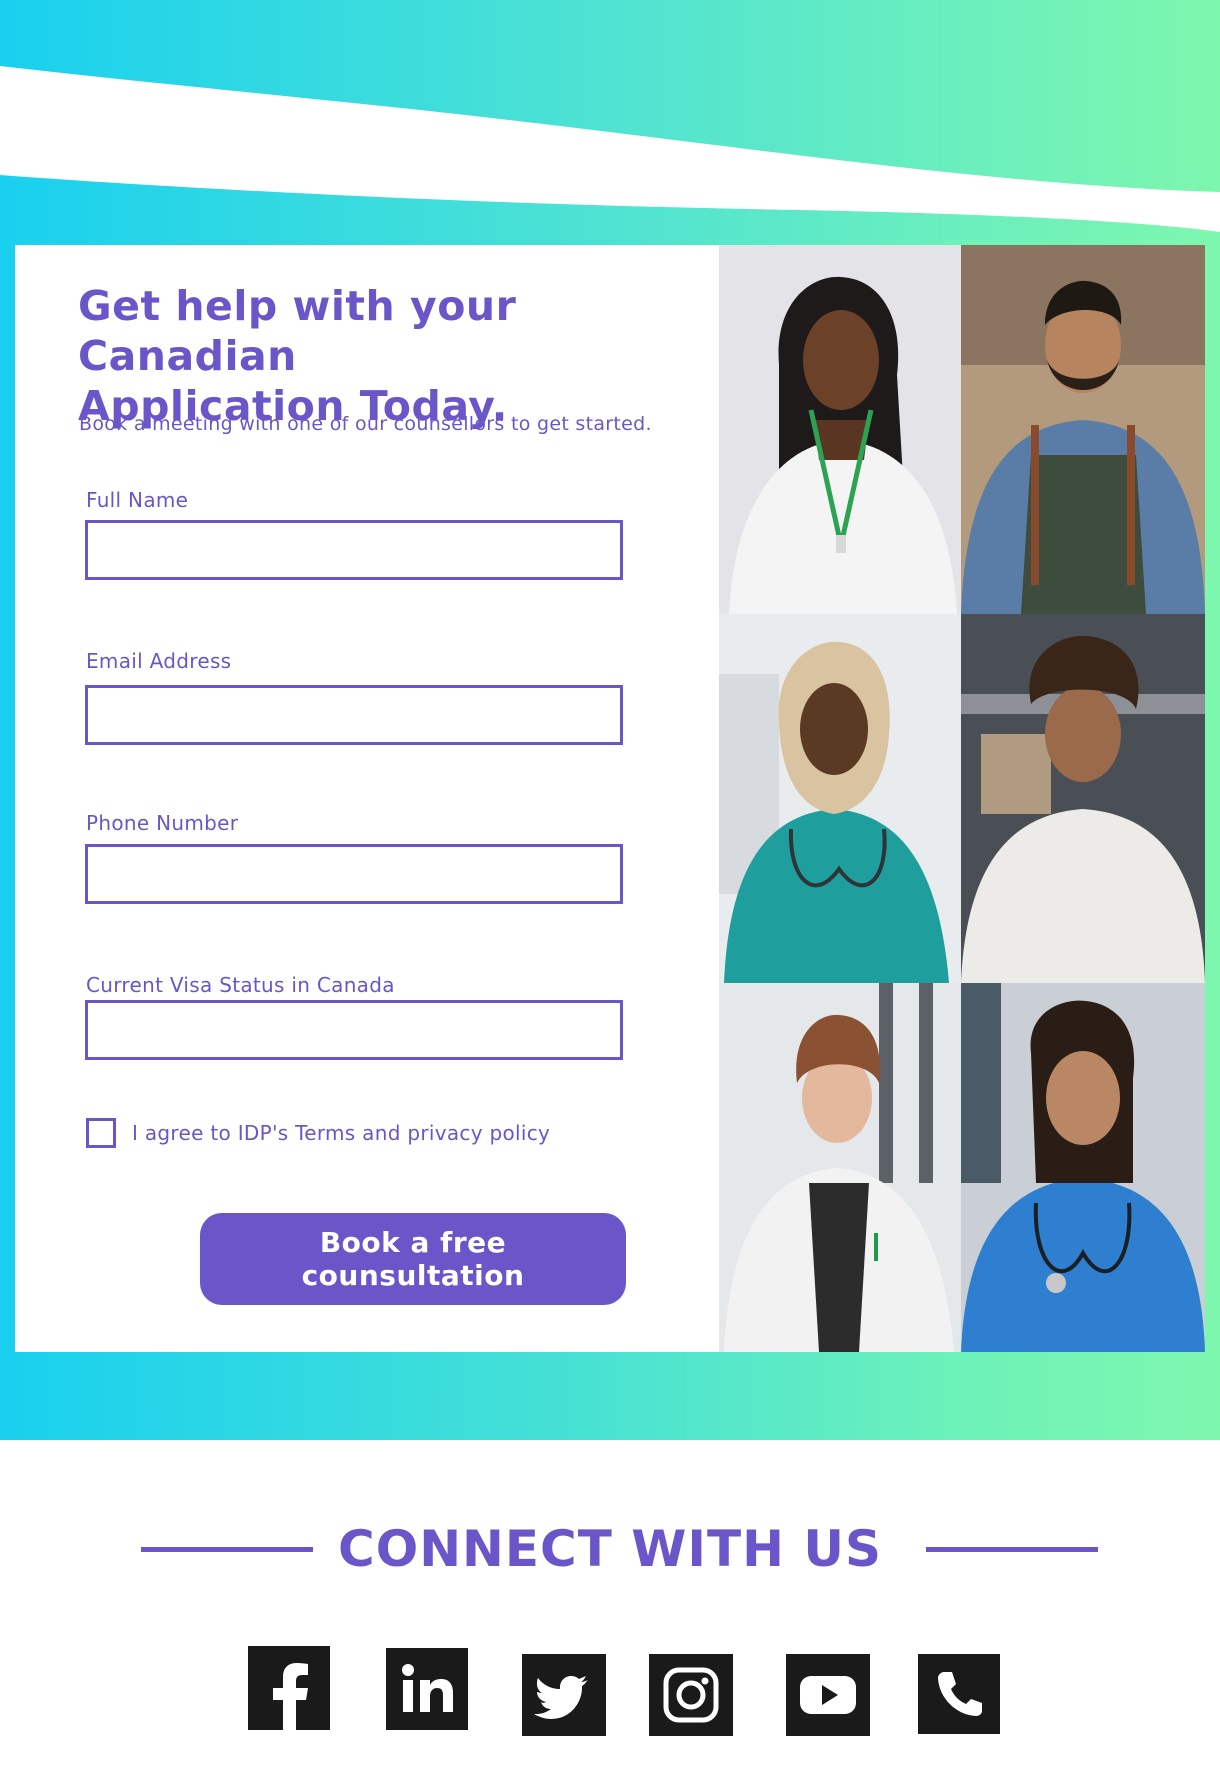 This screenshot has width=1220, height=1780. Describe the element at coordinates (289, 1688) in the screenshot. I see `facebook-icon` at that location.